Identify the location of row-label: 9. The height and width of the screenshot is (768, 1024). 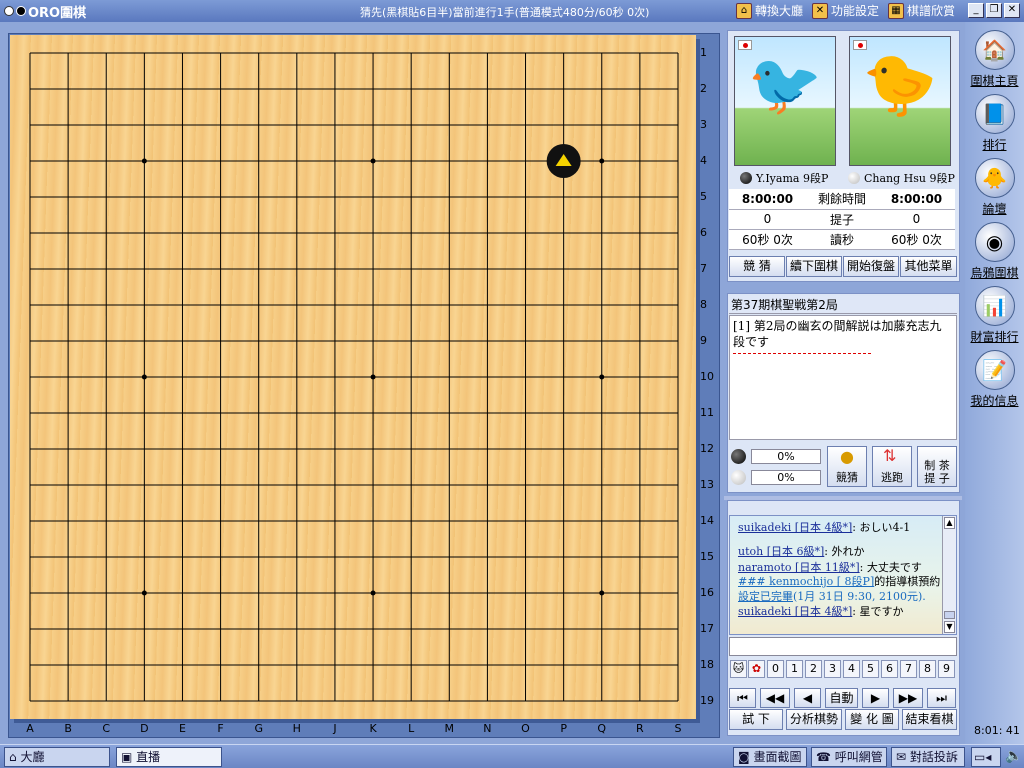
(703, 340).